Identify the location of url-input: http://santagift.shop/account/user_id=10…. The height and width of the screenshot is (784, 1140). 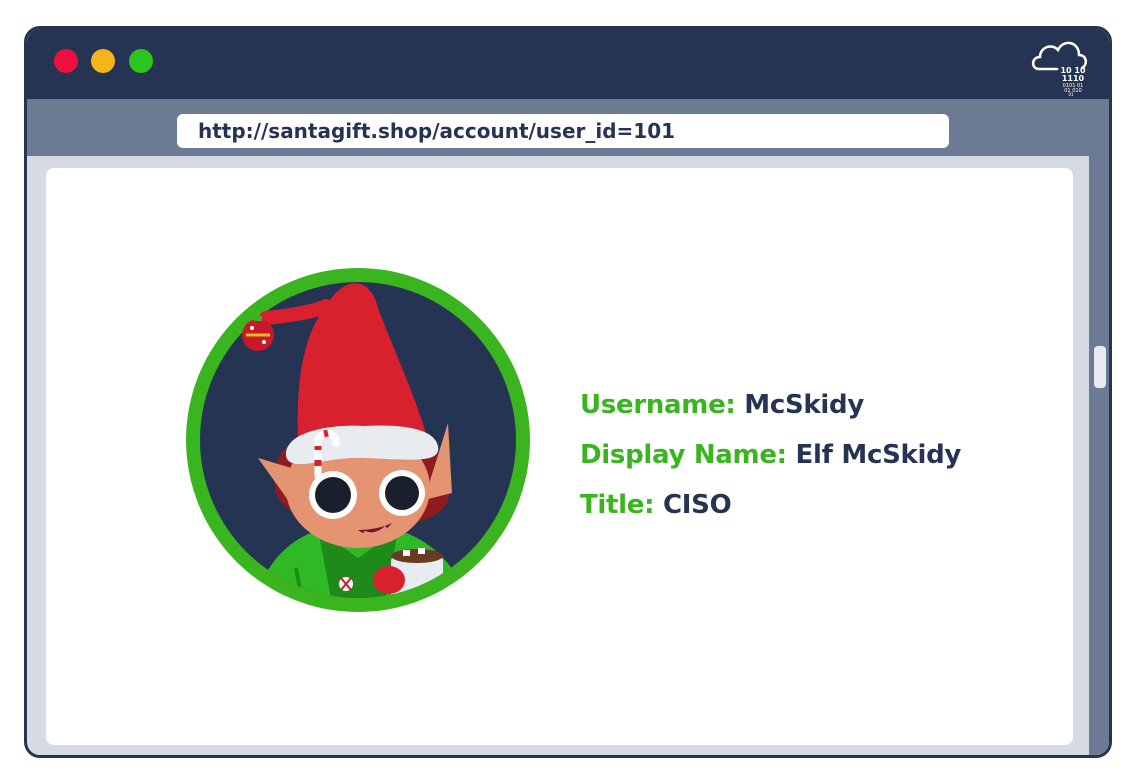
(563, 131).